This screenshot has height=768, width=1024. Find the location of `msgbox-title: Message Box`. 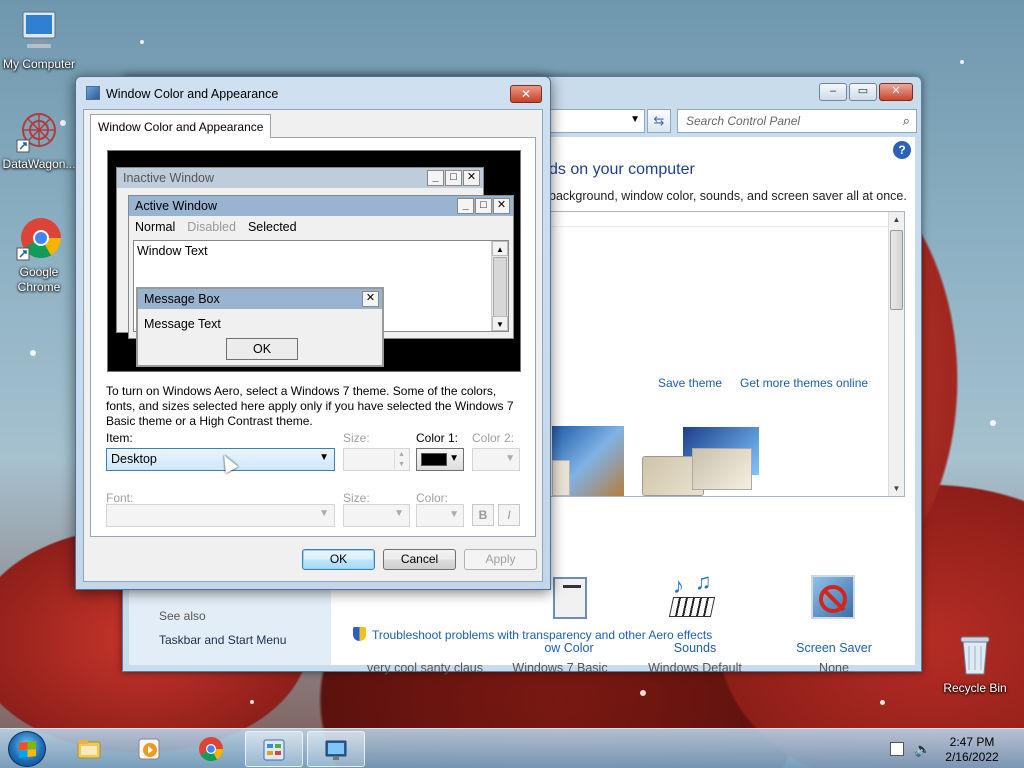

msgbox-title: Message Box is located at coordinates (260, 299).